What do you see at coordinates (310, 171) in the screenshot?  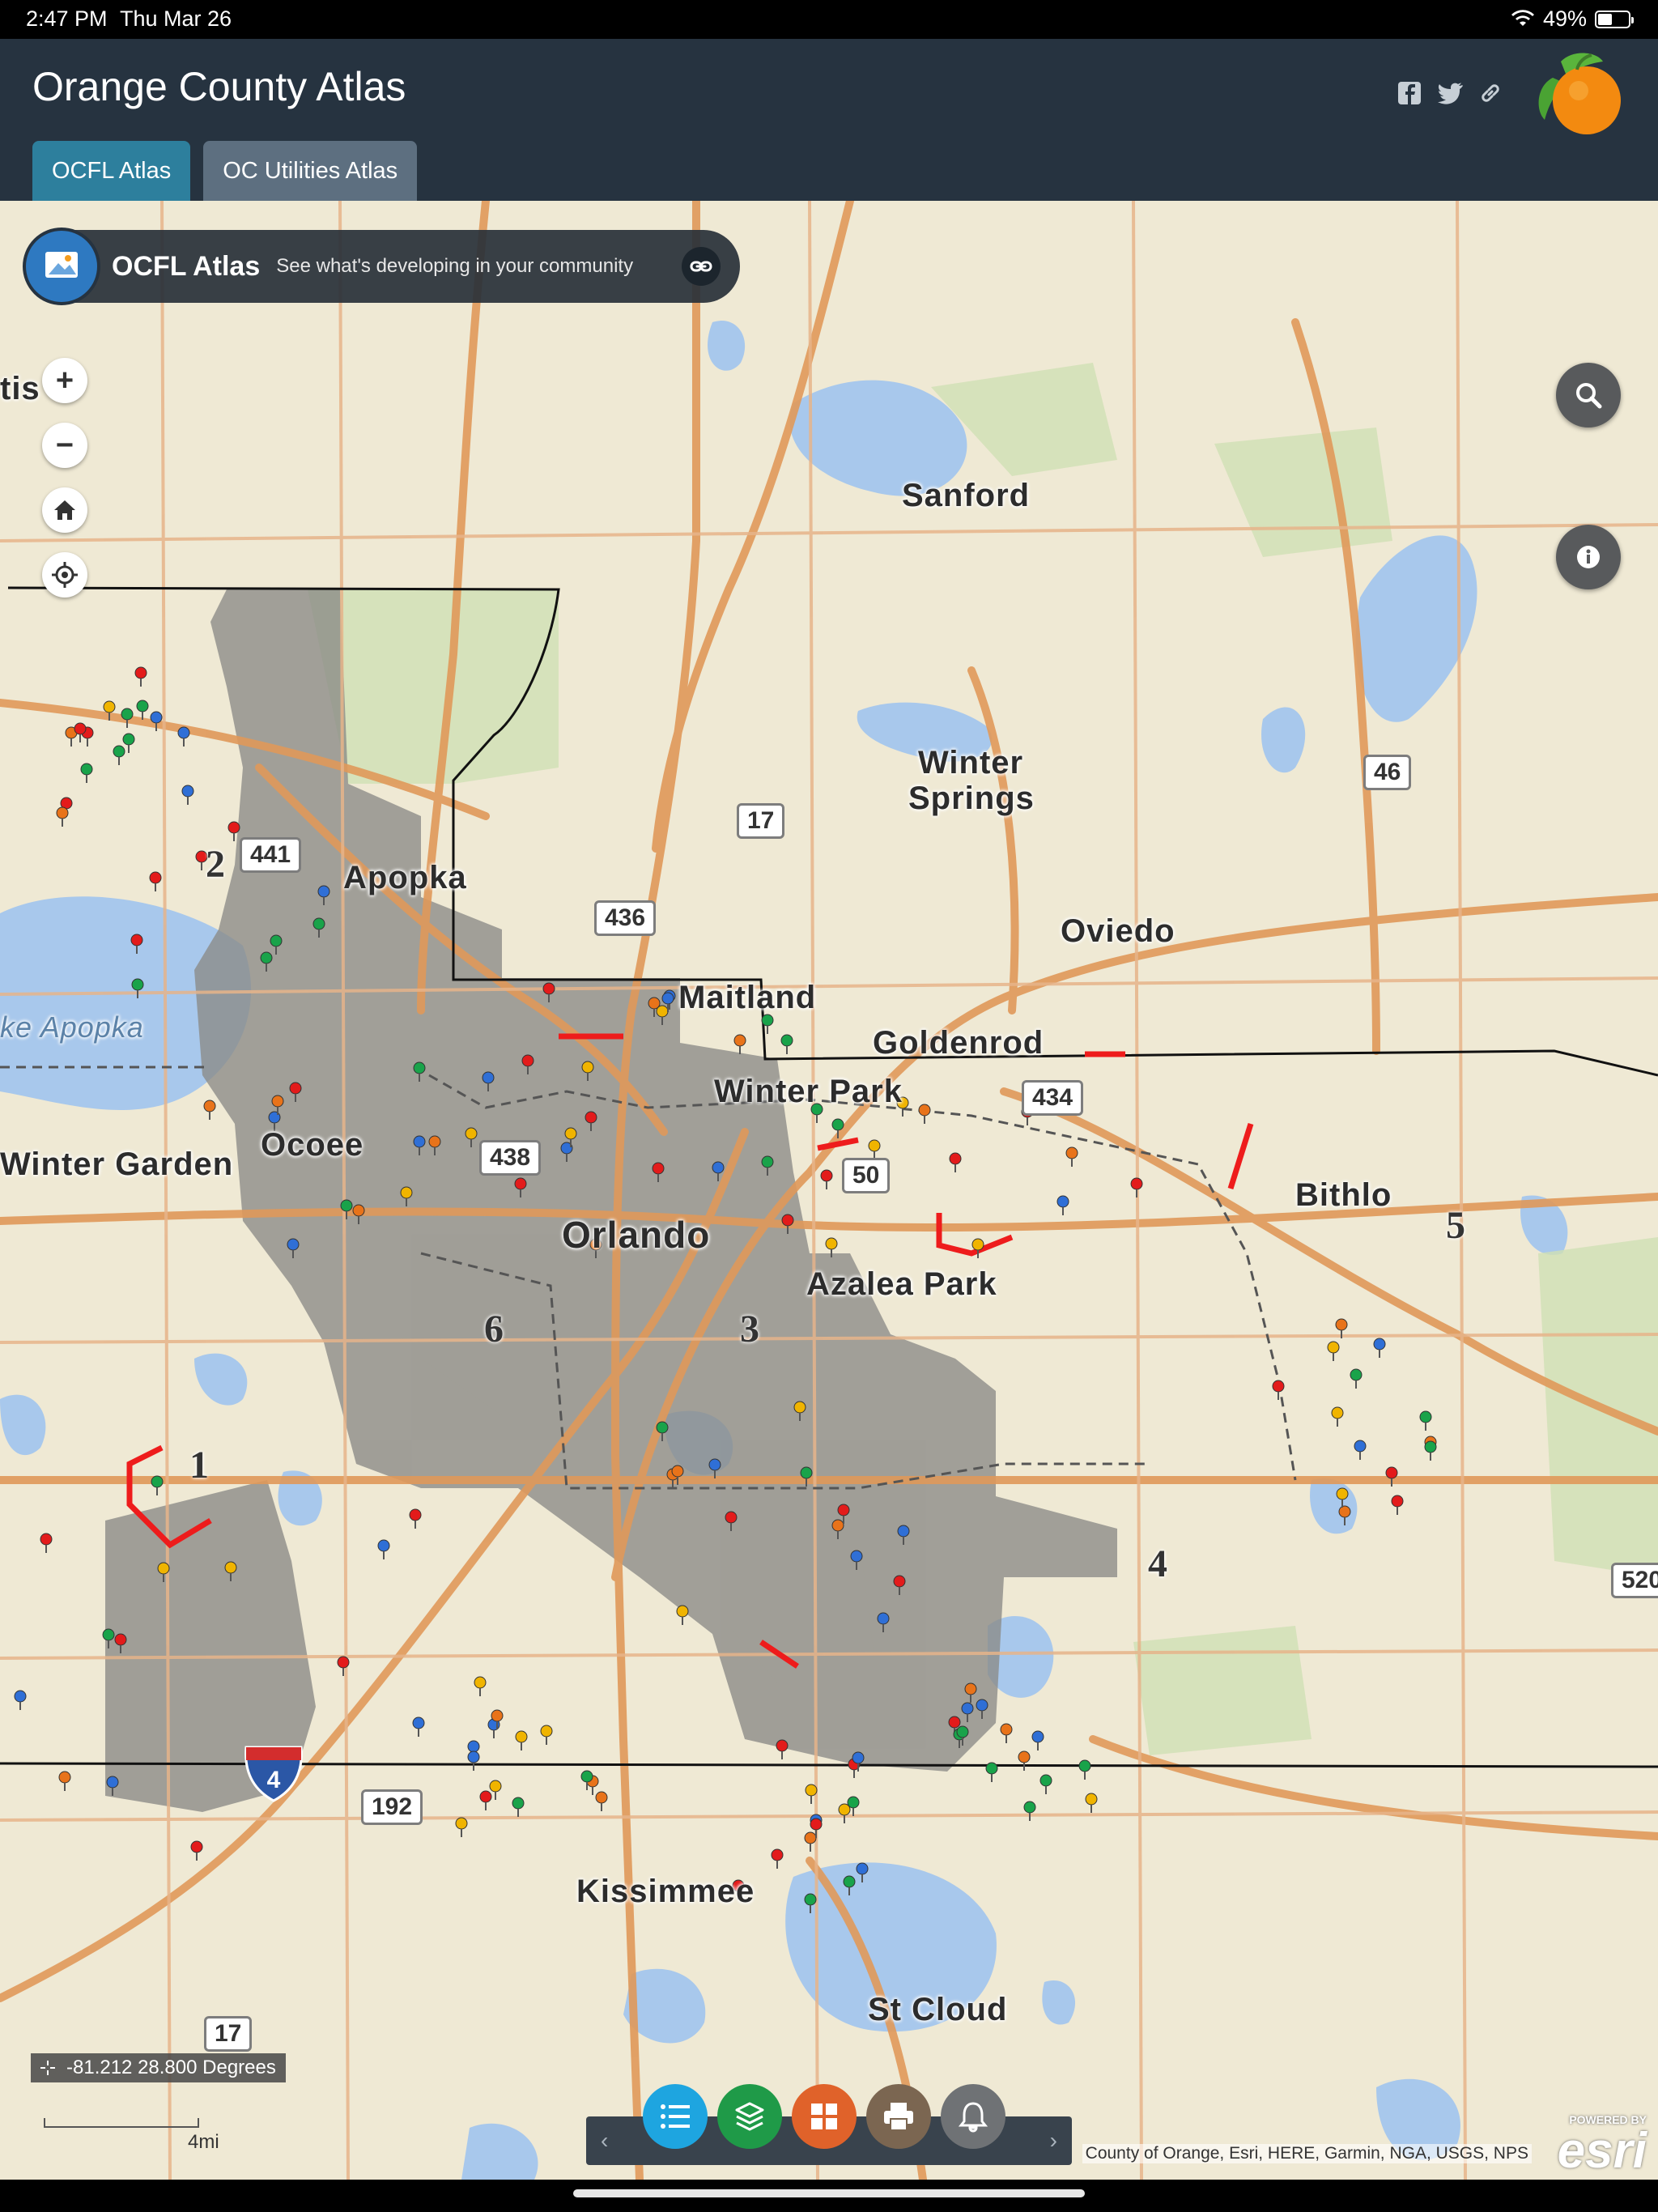 I see `tab-oc-utilities-atlas: OC Utilities Atlas` at bounding box center [310, 171].